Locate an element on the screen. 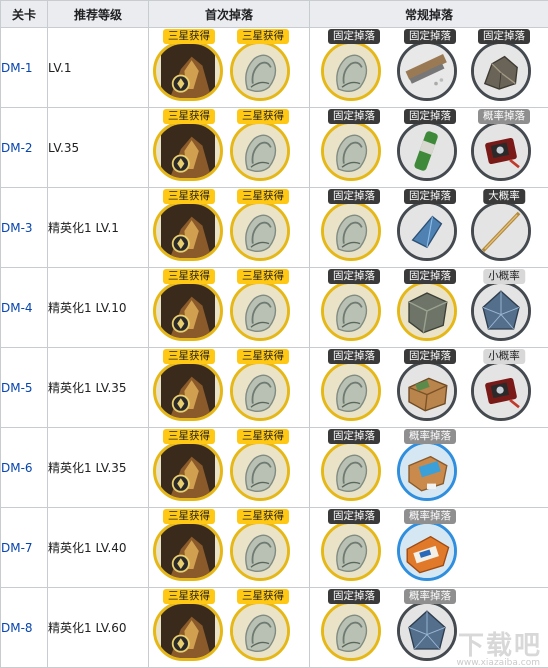 The image size is (548, 668). stage-link: DM-6 is located at coordinates (24, 467).